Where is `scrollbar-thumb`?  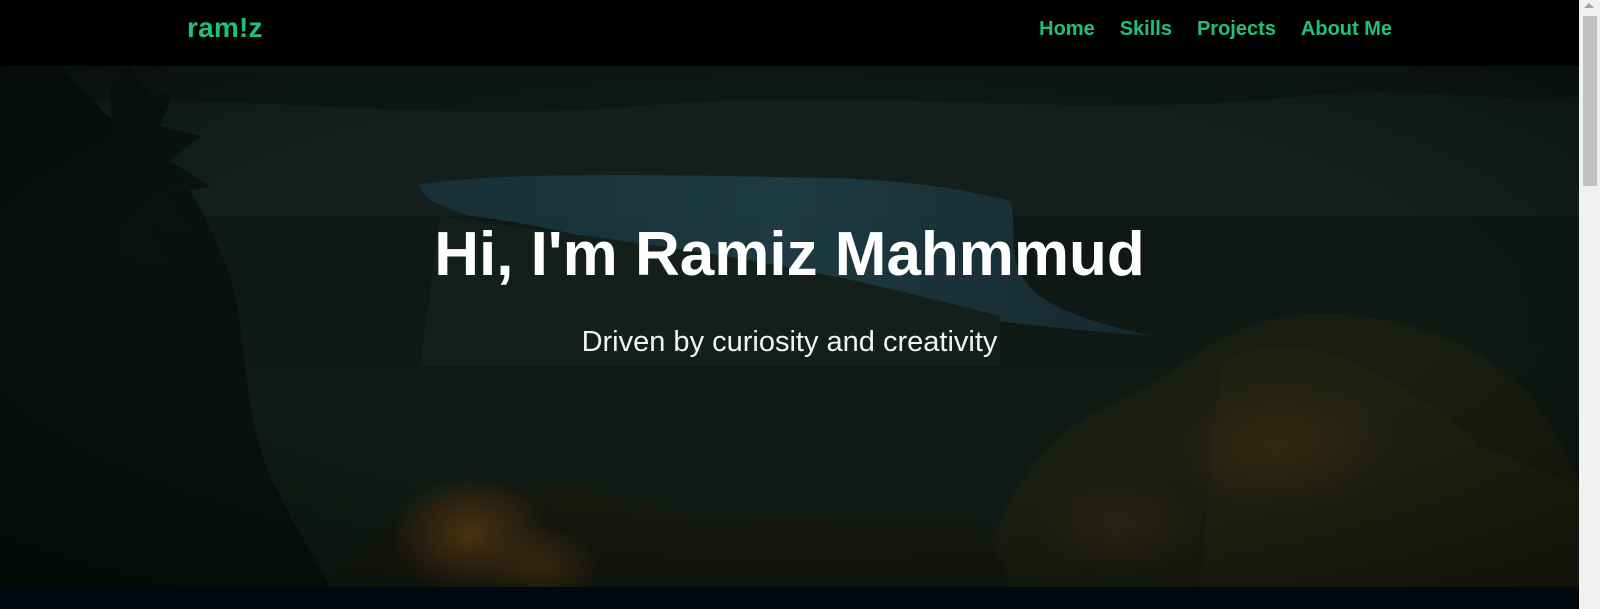
scrollbar-thumb is located at coordinates (1590, 101).